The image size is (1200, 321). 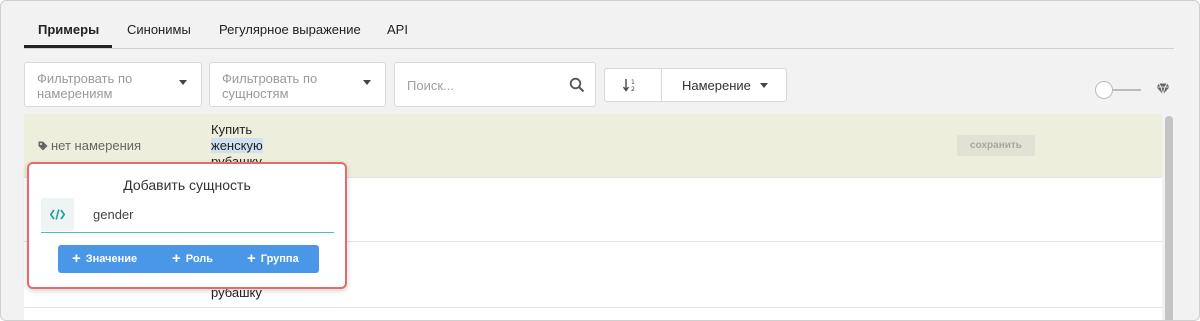 What do you see at coordinates (577, 85) in the screenshot?
I see `search-icon` at bounding box center [577, 85].